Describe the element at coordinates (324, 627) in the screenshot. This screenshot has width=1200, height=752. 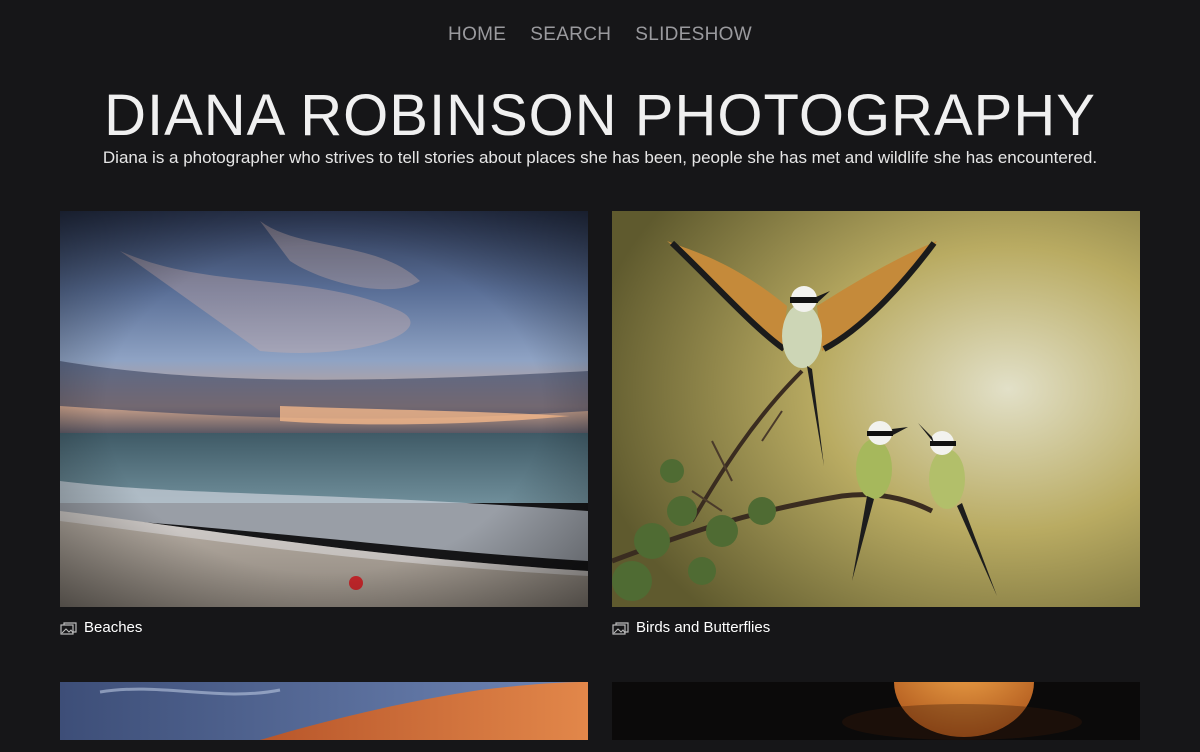
I see `gallery-caption-beaches: Beaches` at that location.